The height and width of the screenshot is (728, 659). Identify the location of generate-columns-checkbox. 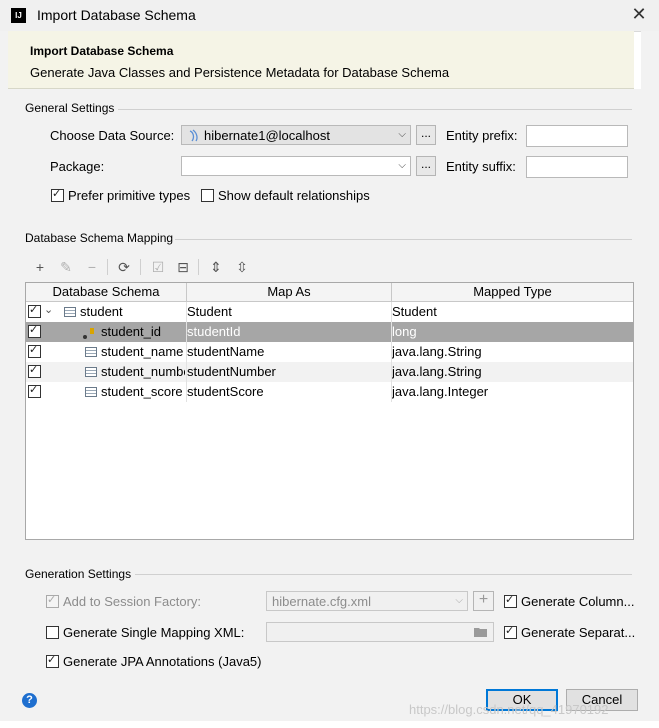
(510, 600).